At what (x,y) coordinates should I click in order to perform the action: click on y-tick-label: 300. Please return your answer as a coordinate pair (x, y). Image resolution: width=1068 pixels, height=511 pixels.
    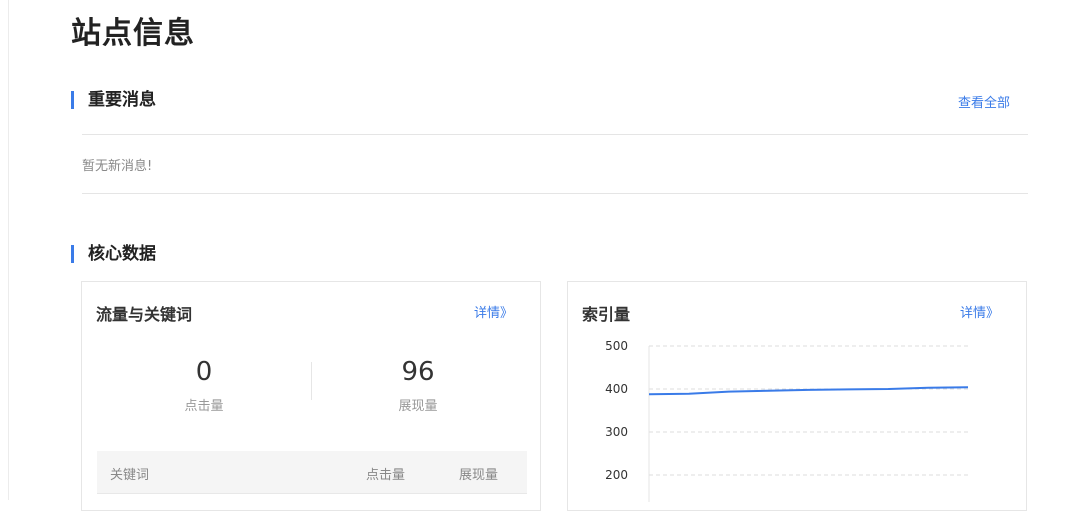
    Looking at the image, I should click on (616, 432).